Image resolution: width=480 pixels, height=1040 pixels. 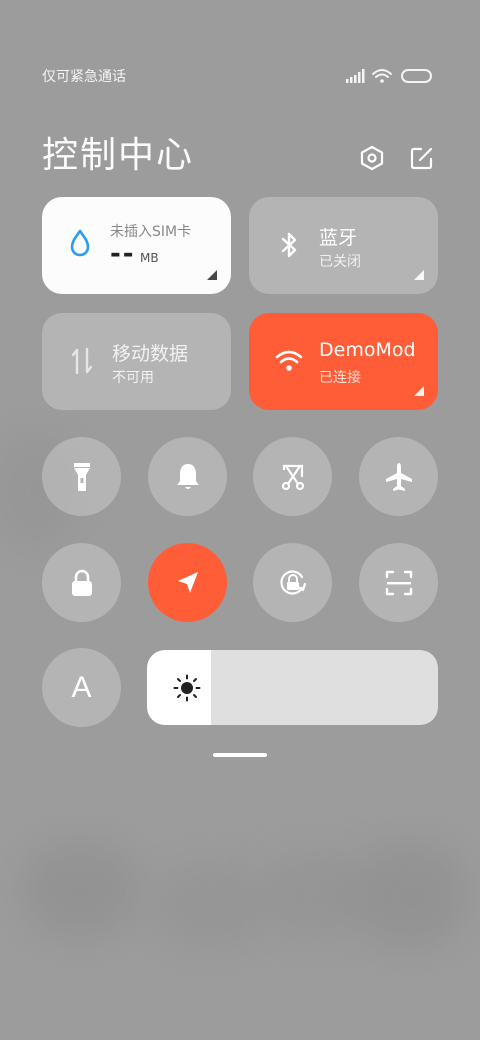 What do you see at coordinates (292, 687) in the screenshot?
I see `brightness-slider` at bounding box center [292, 687].